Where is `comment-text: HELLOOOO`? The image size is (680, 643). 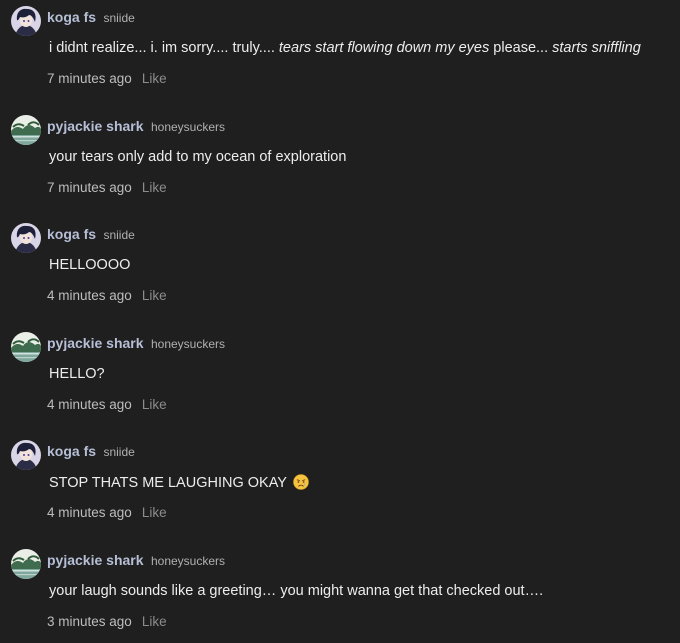
comment-text: HELLOOOO is located at coordinates (90, 265).